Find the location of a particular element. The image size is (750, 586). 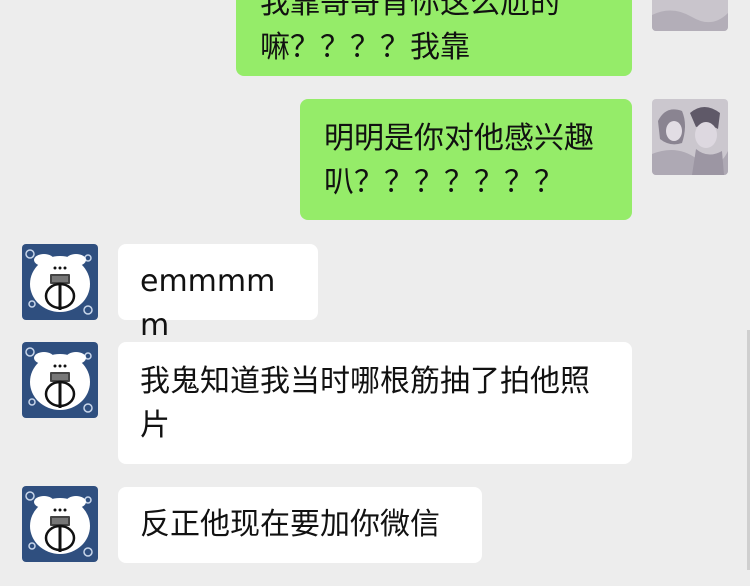

message-bubble-self-1: 我靠哥哥肯你这么尬的嘛？？？？我靠 is located at coordinates (434, 38).